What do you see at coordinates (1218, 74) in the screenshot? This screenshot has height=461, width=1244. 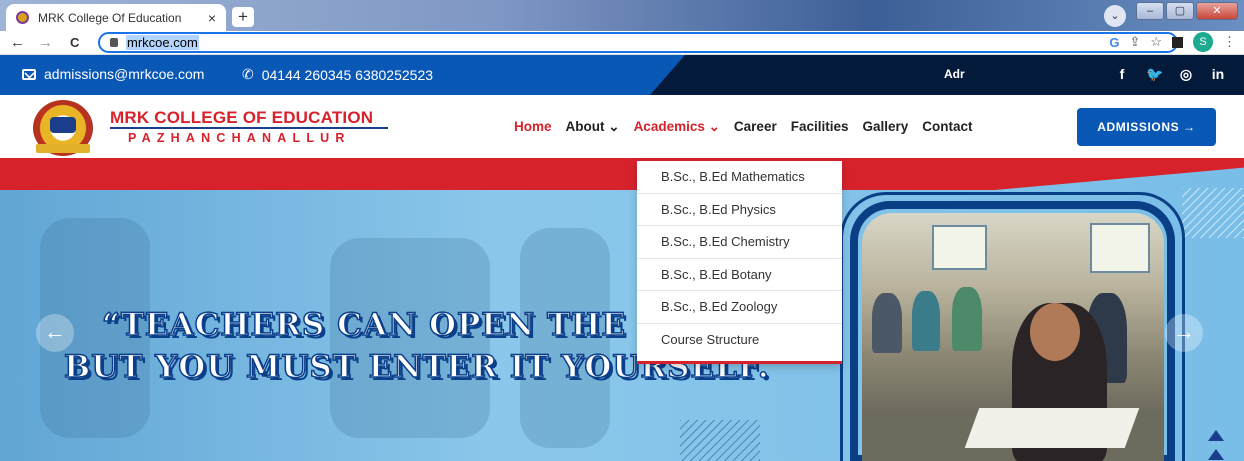 I see `linkedin-icon: in` at bounding box center [1218, 74].